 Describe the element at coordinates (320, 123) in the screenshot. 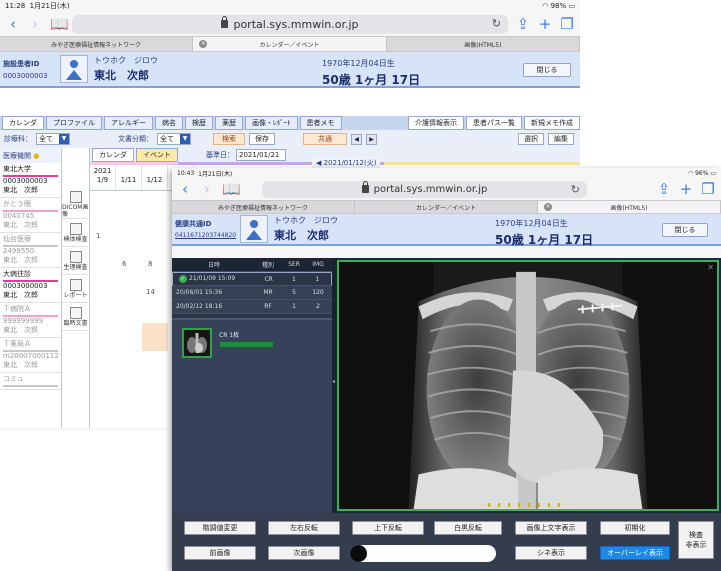

I see `menu-tab-memo: 患者メモ` at that location.